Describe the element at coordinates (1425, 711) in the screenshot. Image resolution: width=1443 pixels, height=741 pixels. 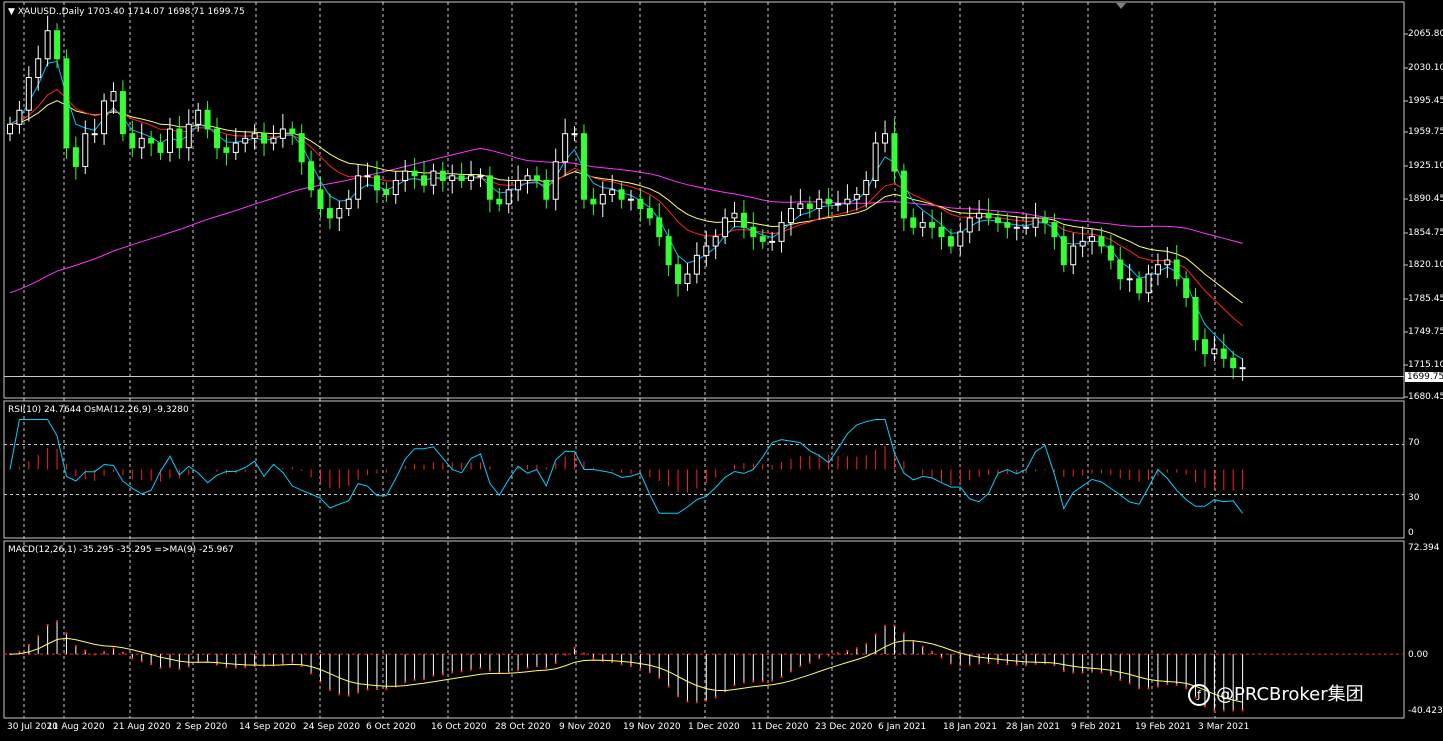
I see `macd-tick-label: -40.423` at that location.